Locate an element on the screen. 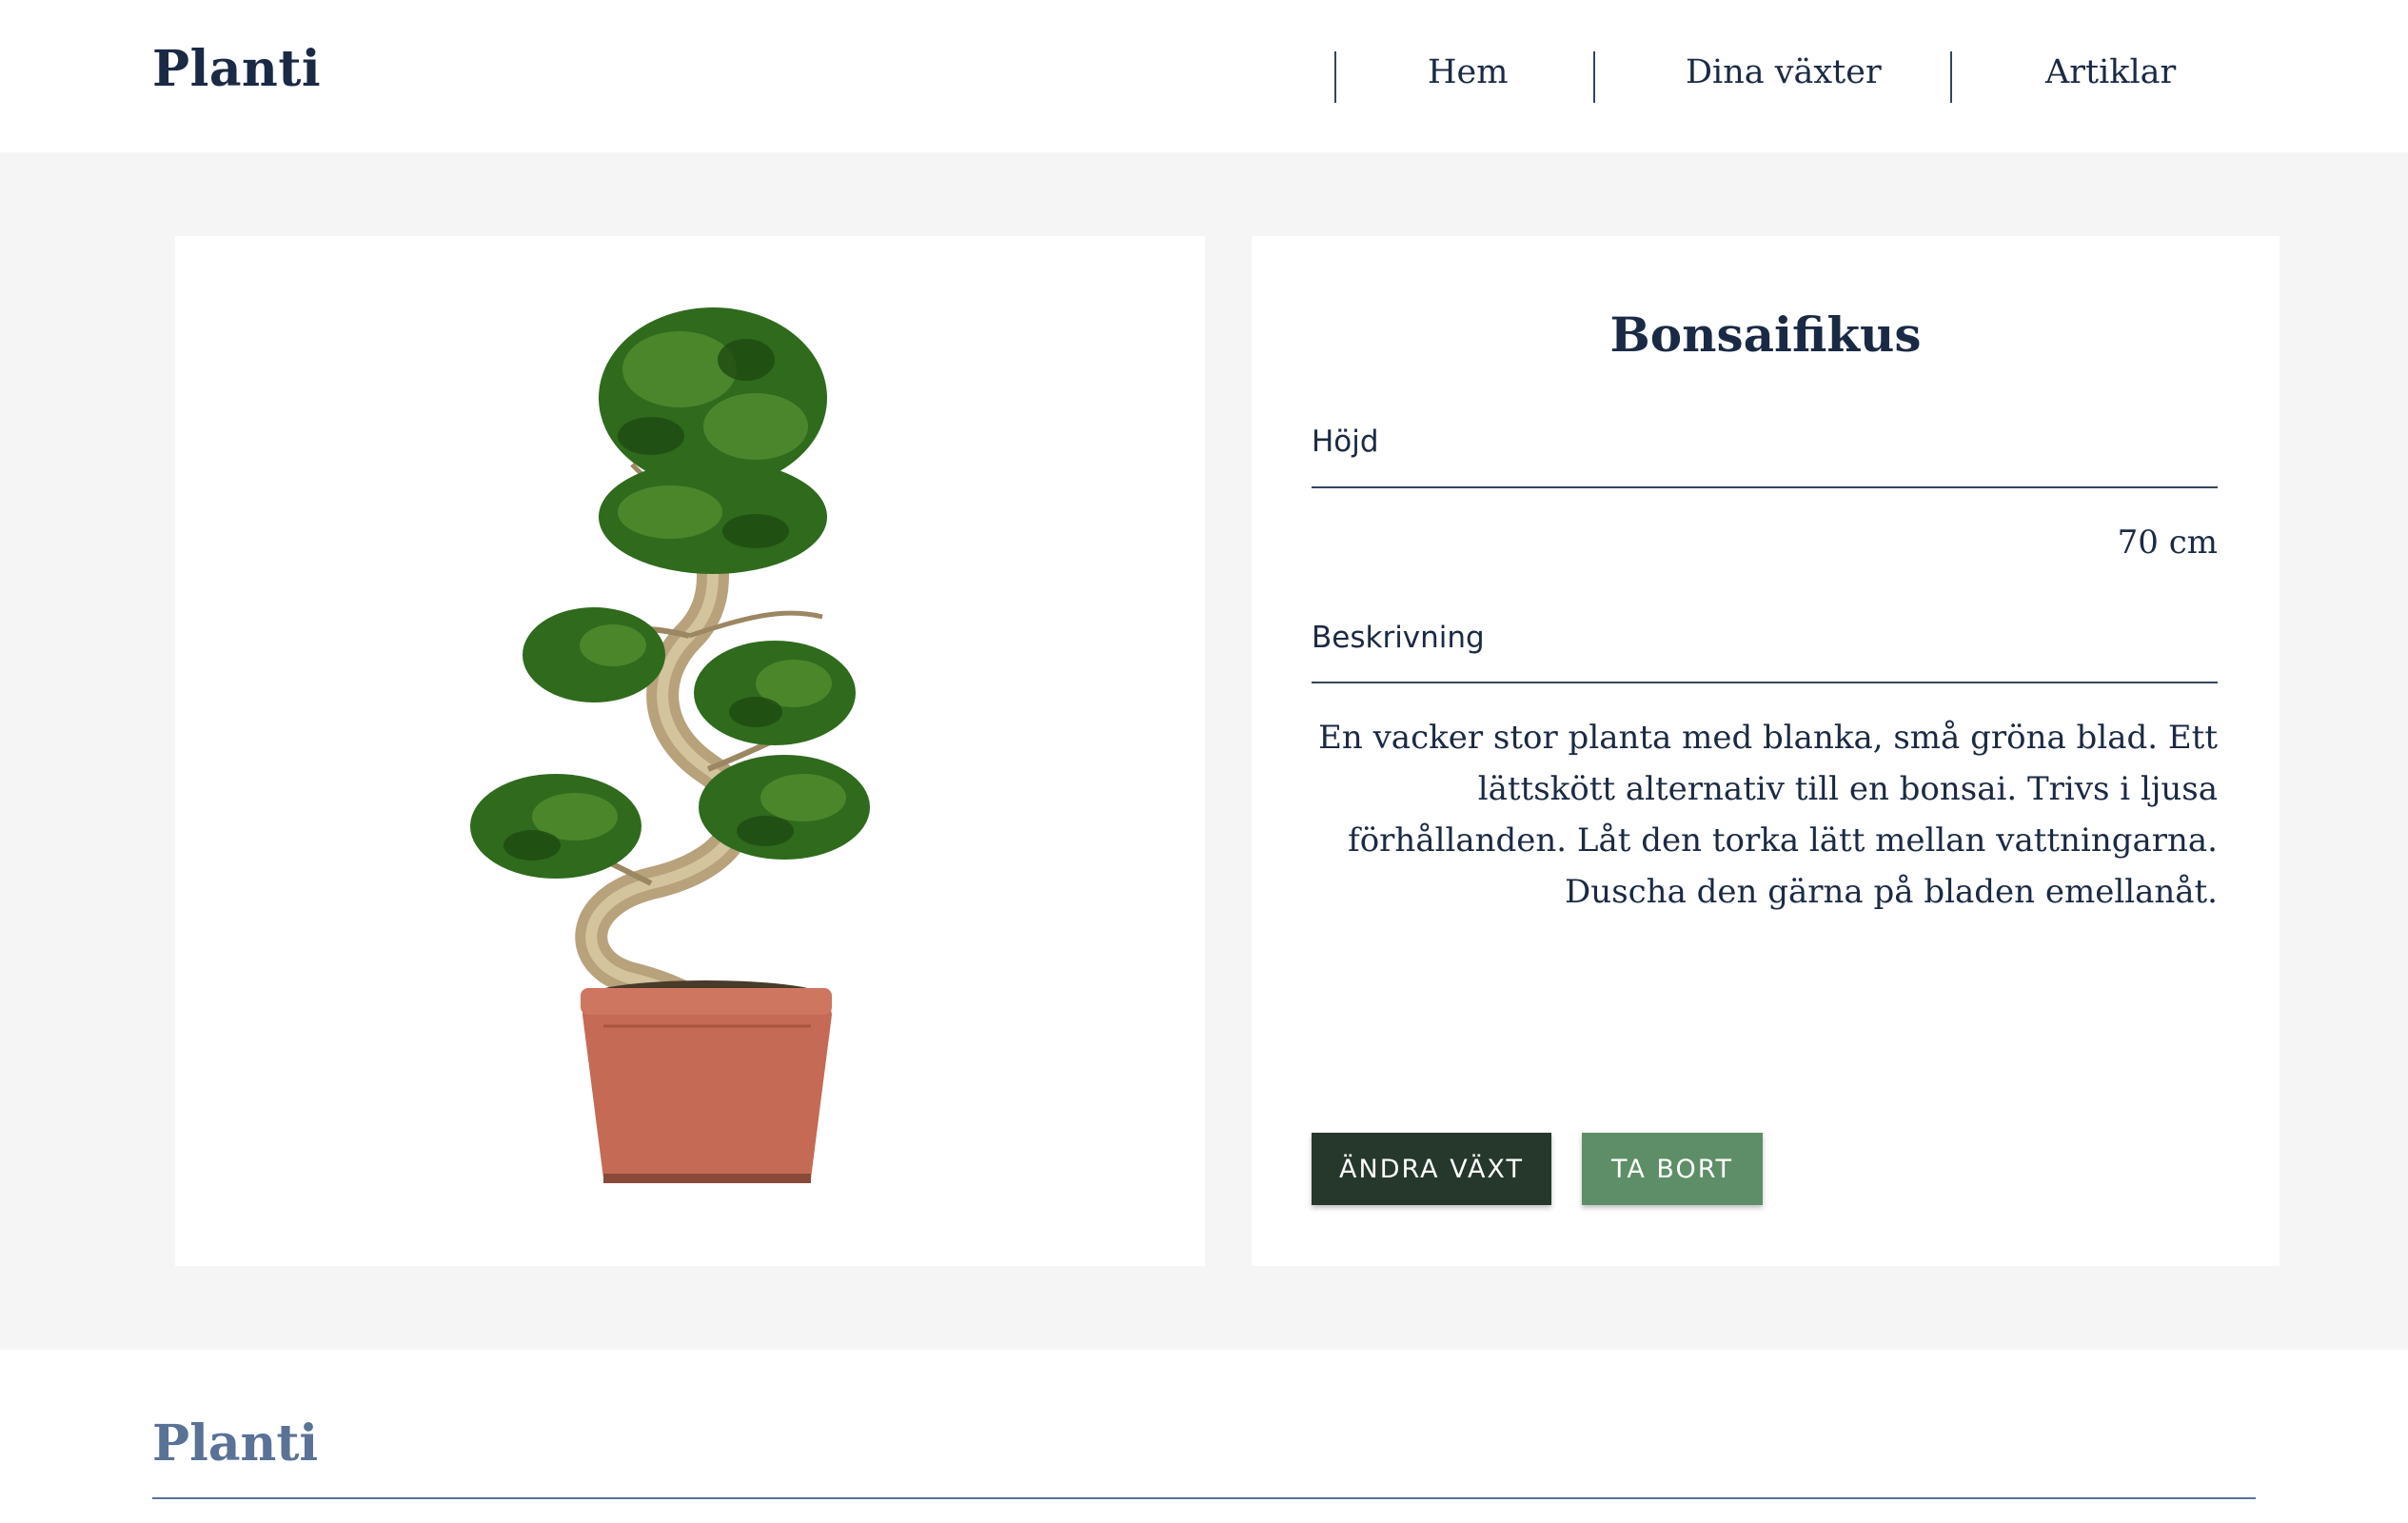 Image resolution: width=2408 pixels, height=1523 pixels. delete-plant-button: TA BORT is located at coordinates (1672, 1169).